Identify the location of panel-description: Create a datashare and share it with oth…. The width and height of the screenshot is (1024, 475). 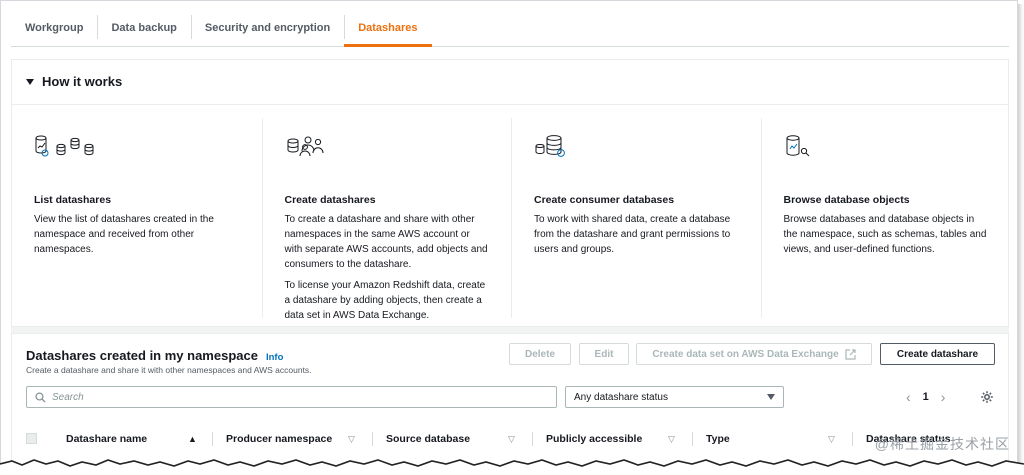
(169, 370).